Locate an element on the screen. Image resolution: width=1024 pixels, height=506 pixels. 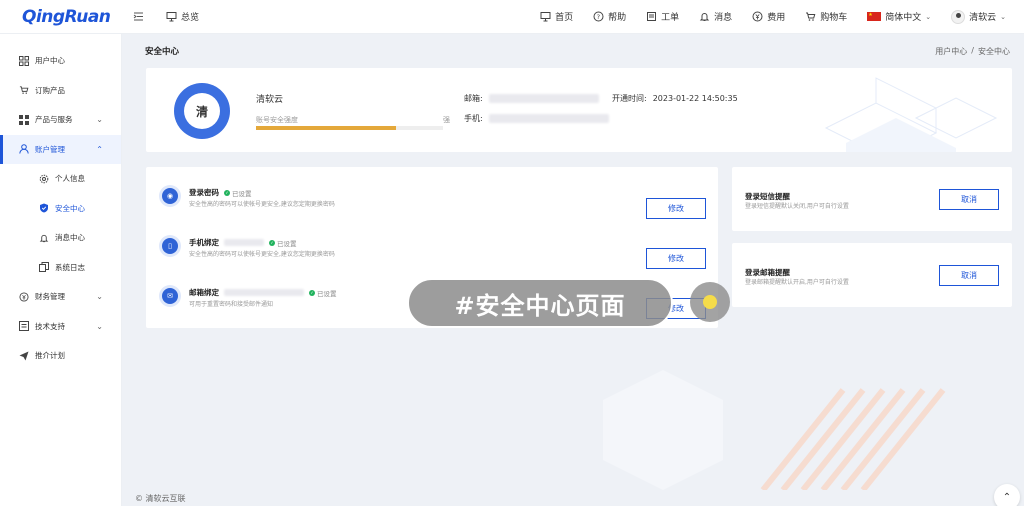
menu-collapse-icon is located at coordinates (138, 17).